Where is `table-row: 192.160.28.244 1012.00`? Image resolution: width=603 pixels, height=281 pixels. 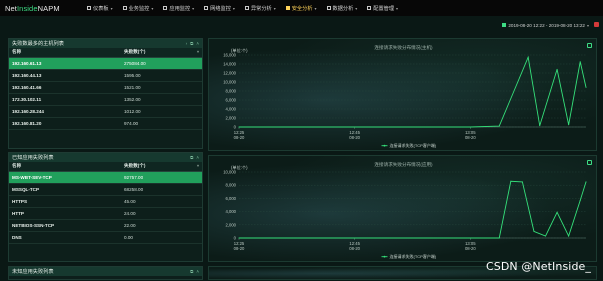 table-row: 192.160.28.244 1012.00 is located at coordinates (105, 111).